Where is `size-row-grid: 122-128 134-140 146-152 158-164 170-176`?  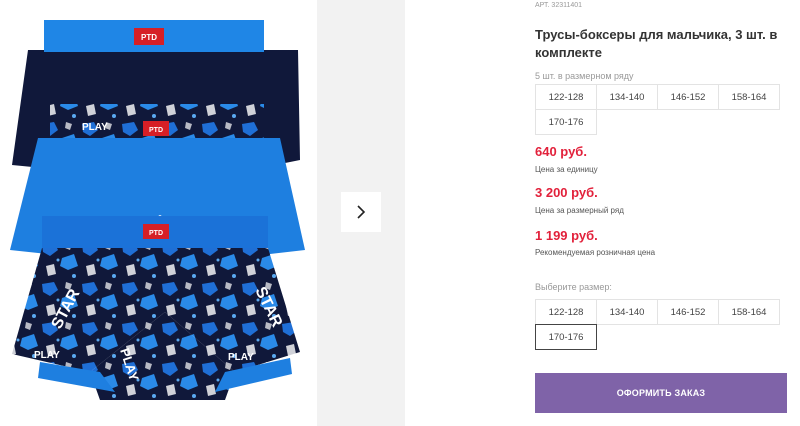
size-row-grid: 122-128 134-140 146-152 158-164 170-176 is located at coordinates (657, 109).